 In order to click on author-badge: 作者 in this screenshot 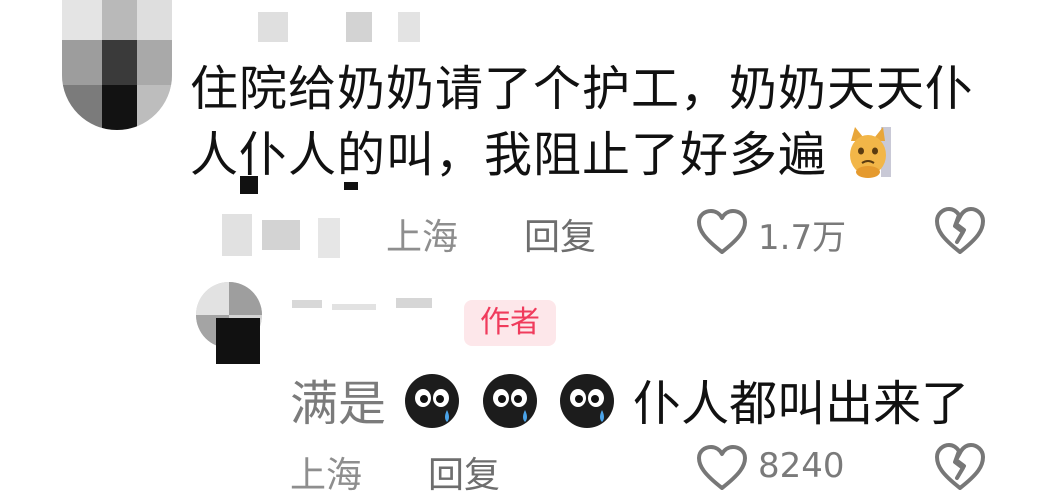, I will do `click(510, 323)`.